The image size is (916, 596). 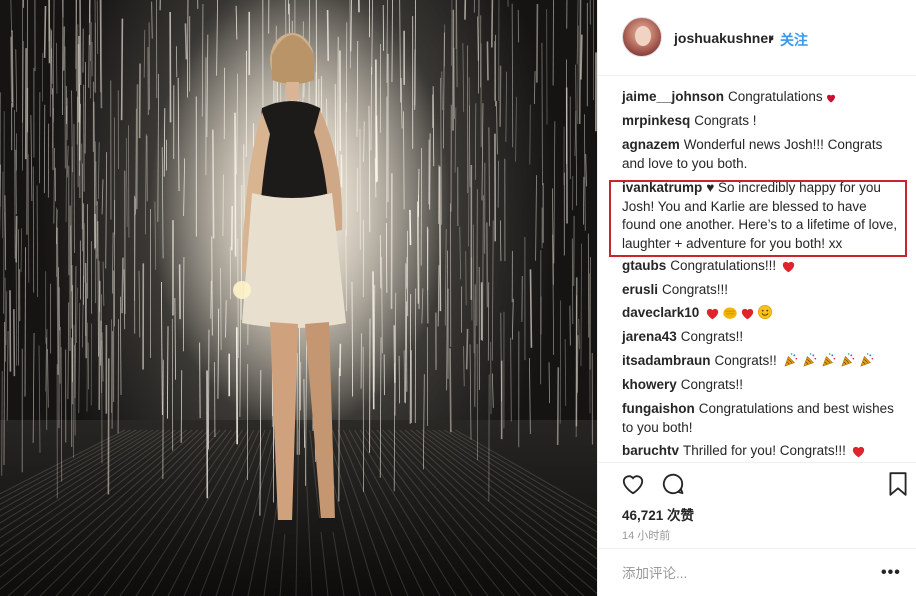 I want to click on comment-text: Congratulations, so click(x=775, y=96).